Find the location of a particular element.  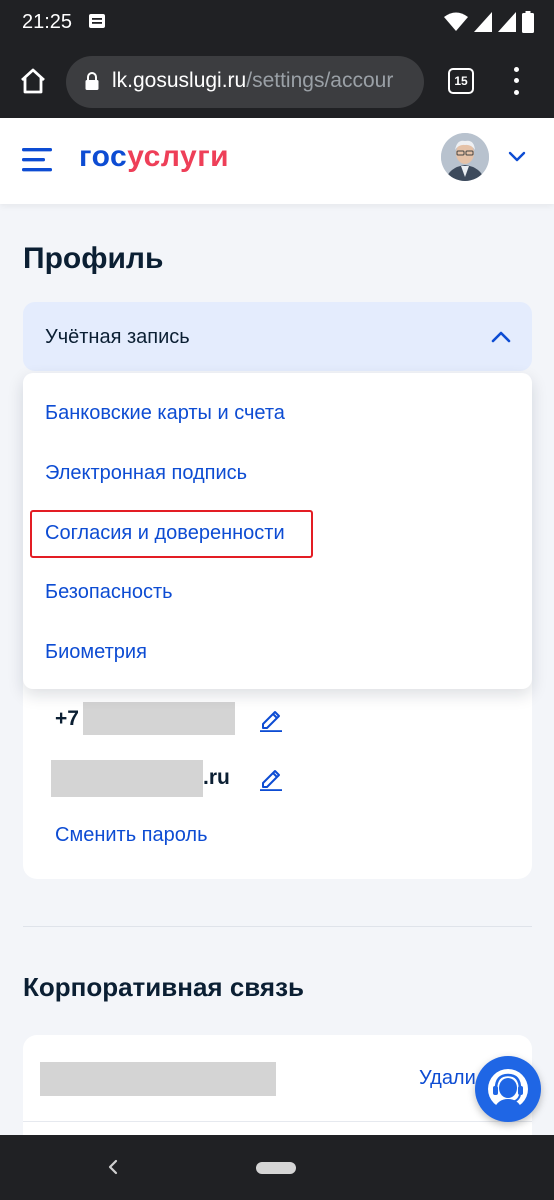

support-chat-button is located at coordinates (508, 1089).